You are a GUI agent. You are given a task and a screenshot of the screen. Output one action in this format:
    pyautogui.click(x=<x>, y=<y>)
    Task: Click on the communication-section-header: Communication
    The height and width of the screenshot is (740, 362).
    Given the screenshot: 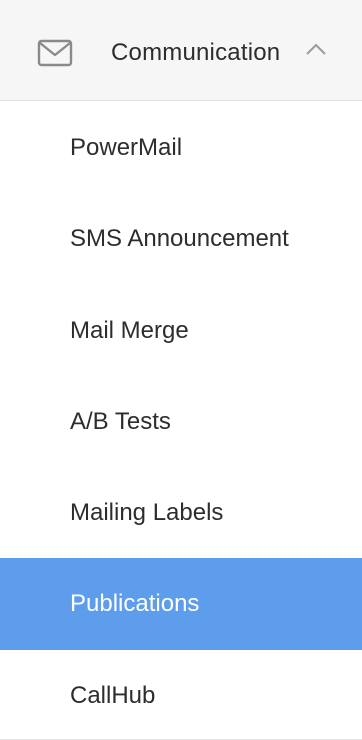 What is the action you would take?
    pyautogui.click(x=181, y=50)
    